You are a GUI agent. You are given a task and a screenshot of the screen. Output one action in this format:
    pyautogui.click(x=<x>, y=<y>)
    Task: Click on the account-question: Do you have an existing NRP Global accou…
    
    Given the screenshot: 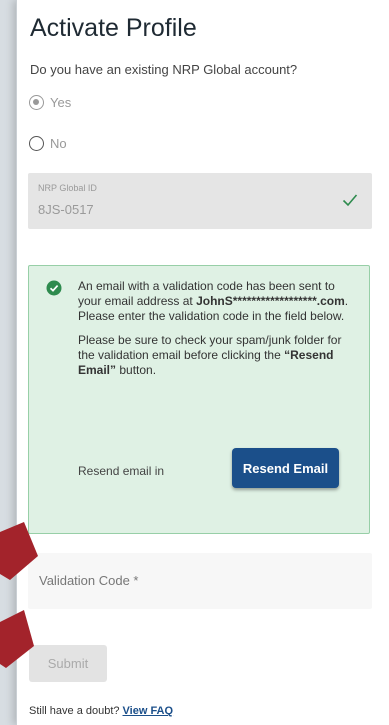 What is the action you would take?
    pyautogui.click(x=164, y=69)
    